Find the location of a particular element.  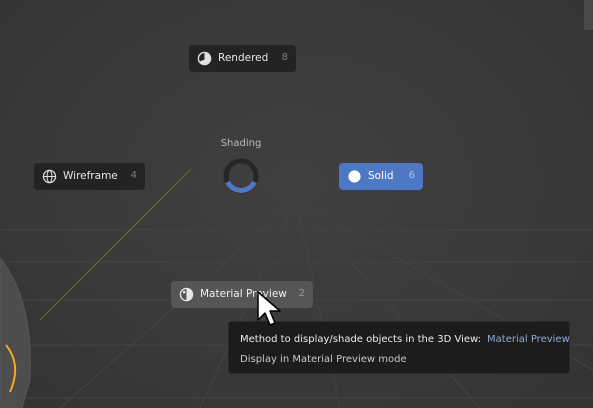

pie-item-rendered: Rendered 8 is located at coordinates (242, 58).